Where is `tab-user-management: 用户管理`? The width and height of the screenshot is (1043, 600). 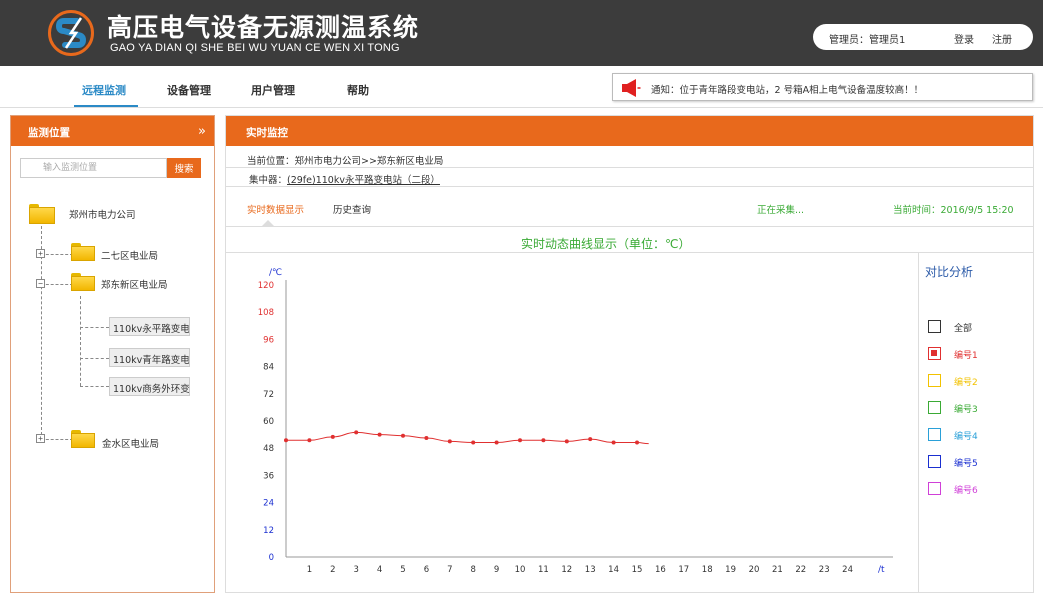 tab-user-management: 用户管理 is located at coordinates (273, 90).